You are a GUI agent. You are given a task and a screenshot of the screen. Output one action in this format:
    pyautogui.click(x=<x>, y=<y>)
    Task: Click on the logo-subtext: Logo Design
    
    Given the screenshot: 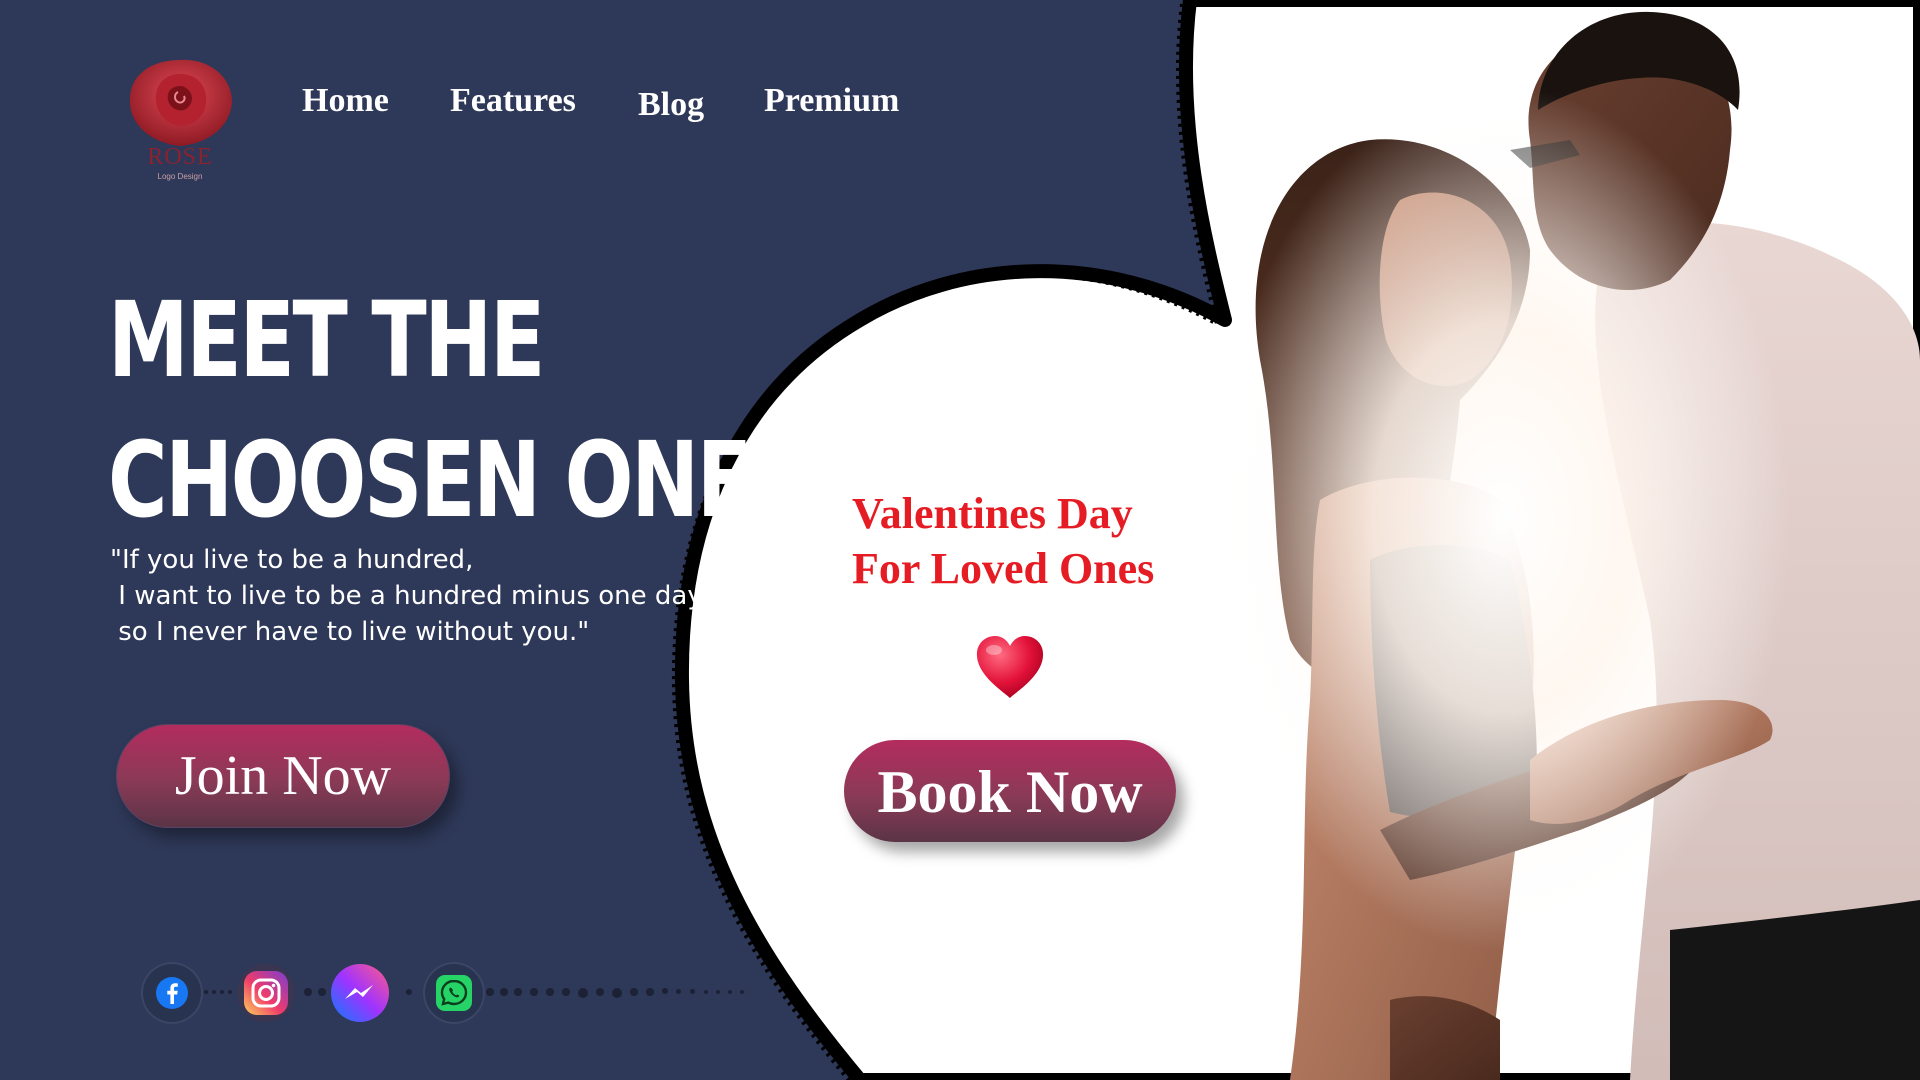 What is the action you would take?
    pyautogui.click(x=180, y=176)
    